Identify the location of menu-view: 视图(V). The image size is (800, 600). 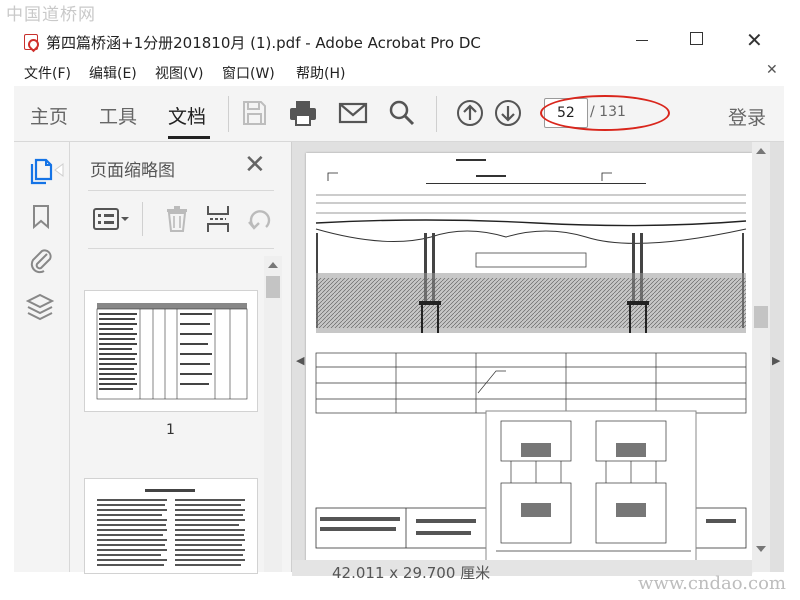
(179, 73).